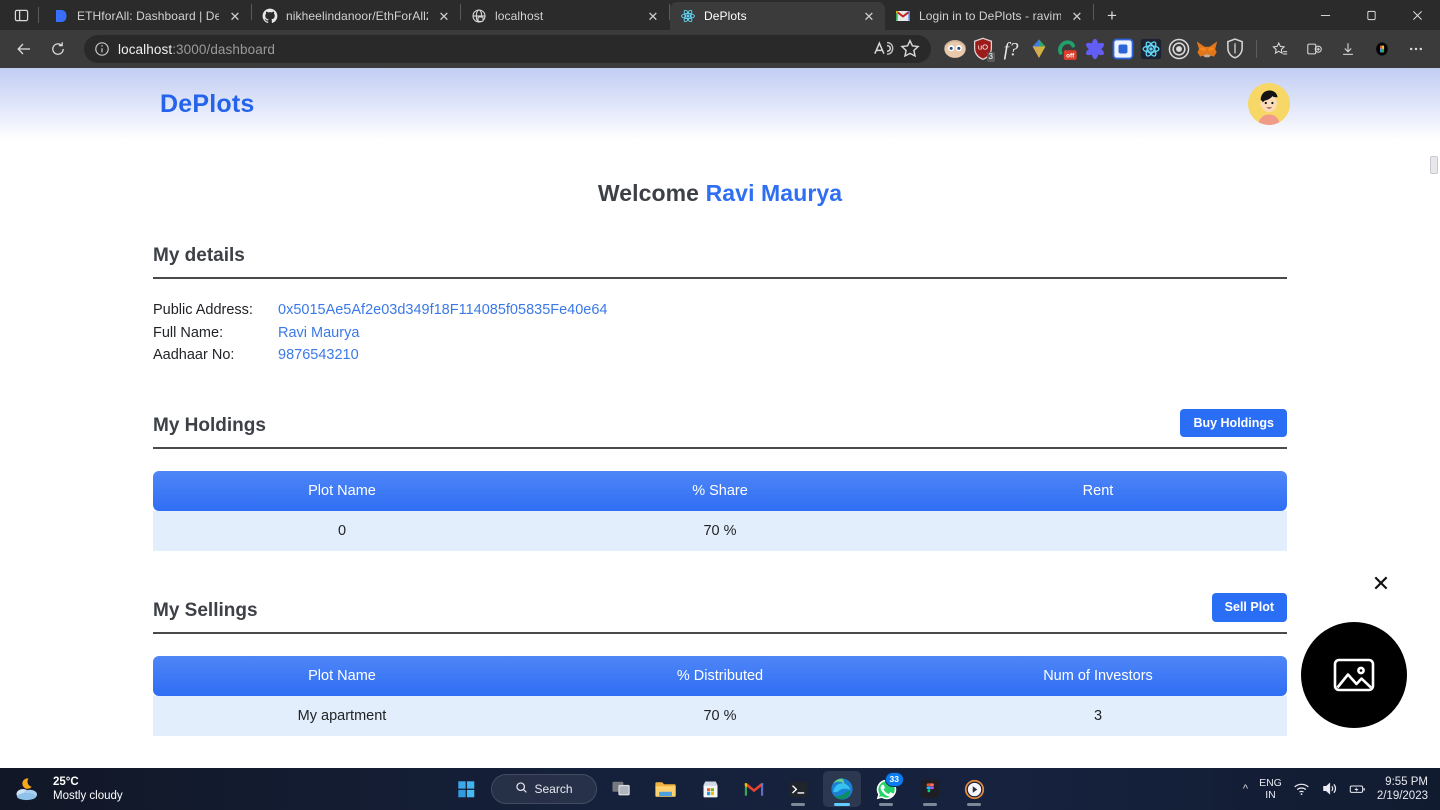  I want to click on react-icon, so click(688, 16).